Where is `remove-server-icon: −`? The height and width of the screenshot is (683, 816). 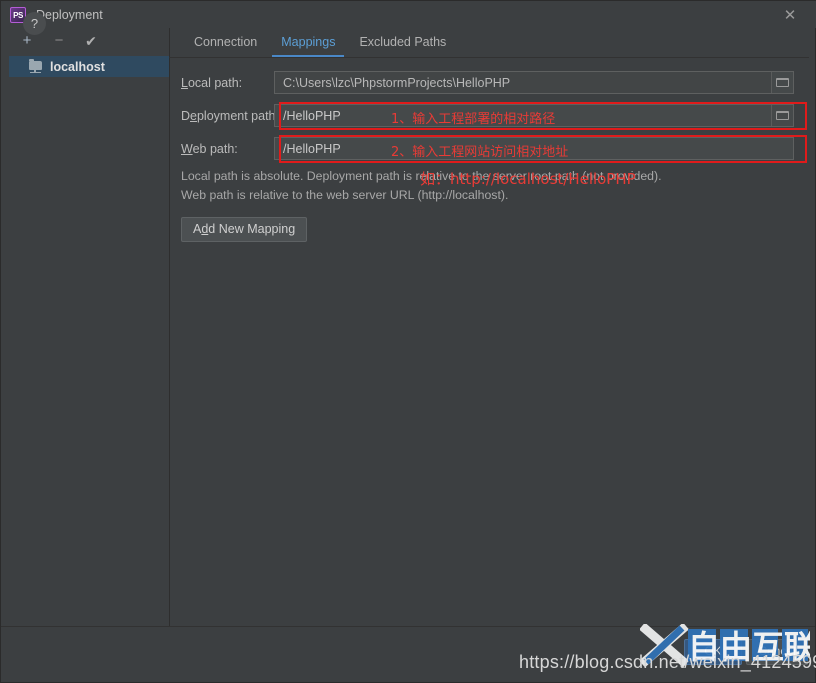
remove-server-icon: − is located at coordinates (59, 41).